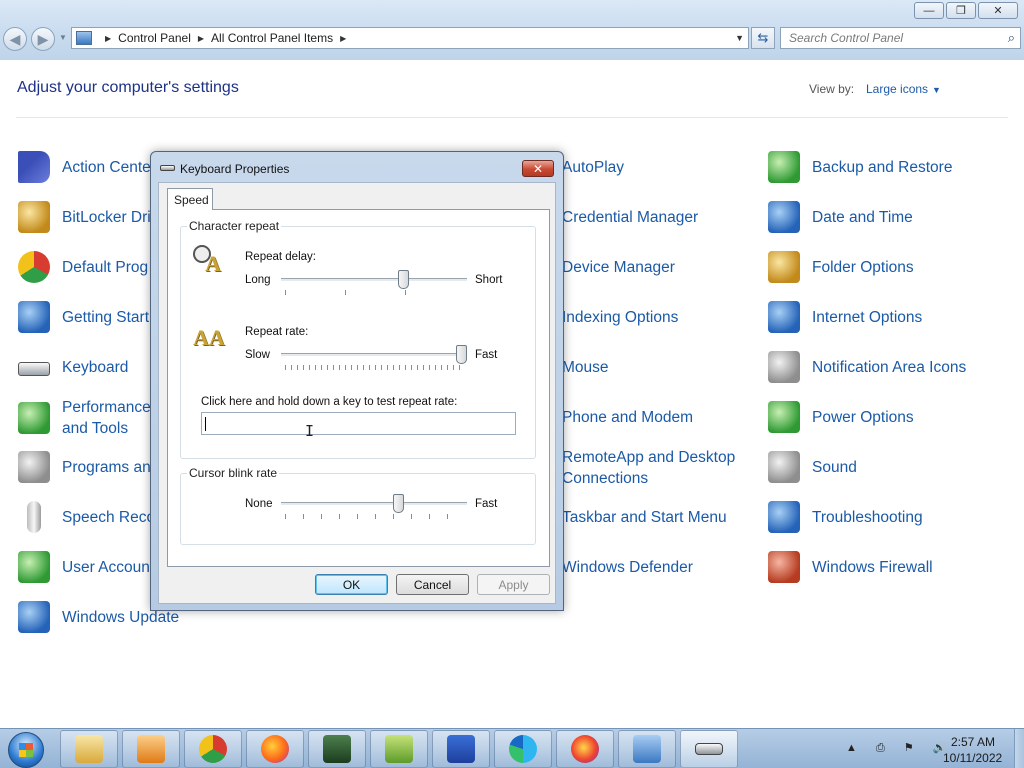 This screenshot has width=1024, height=768. Describe the element at coordinates (190, 199) in the screenshot. I see `tab-speed: Speed` at that location.